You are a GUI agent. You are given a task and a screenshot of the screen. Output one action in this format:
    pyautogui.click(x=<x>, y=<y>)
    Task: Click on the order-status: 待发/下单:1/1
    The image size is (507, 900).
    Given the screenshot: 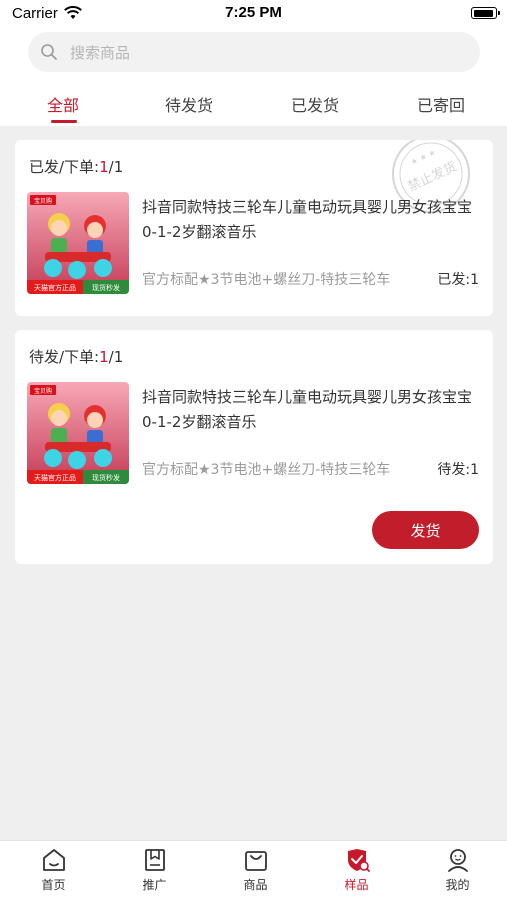 What is the action you would take?
    pyautogui.click(x=76, y=356)
    